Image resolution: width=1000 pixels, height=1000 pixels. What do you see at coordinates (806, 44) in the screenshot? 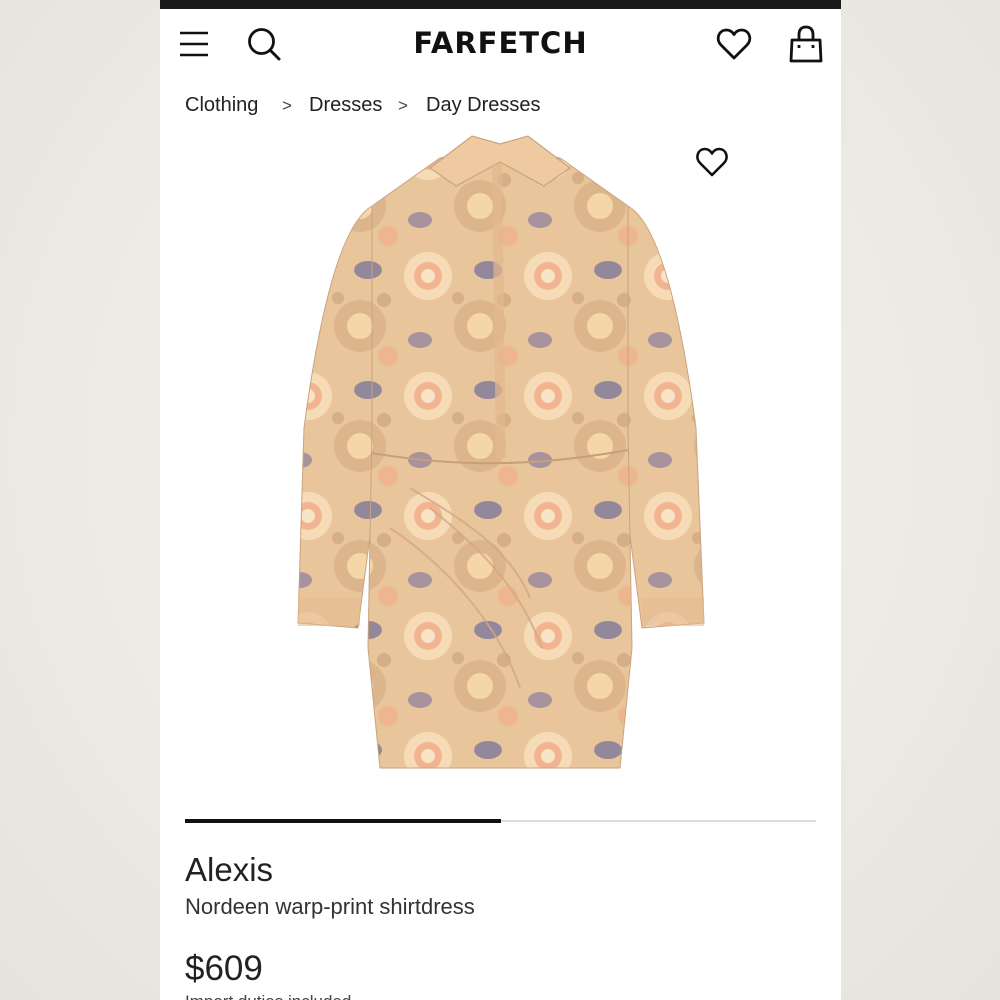
I see `shopping-bag-icon` at bounding box center [806, 44].